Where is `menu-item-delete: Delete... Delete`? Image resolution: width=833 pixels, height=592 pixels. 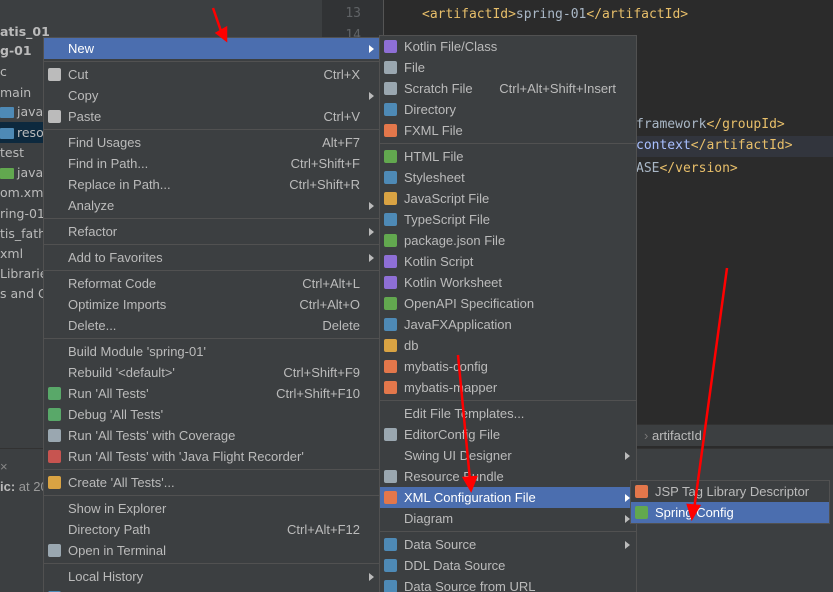
menu-item-delete: Delete... Delete is located at coordinates (212, 325).